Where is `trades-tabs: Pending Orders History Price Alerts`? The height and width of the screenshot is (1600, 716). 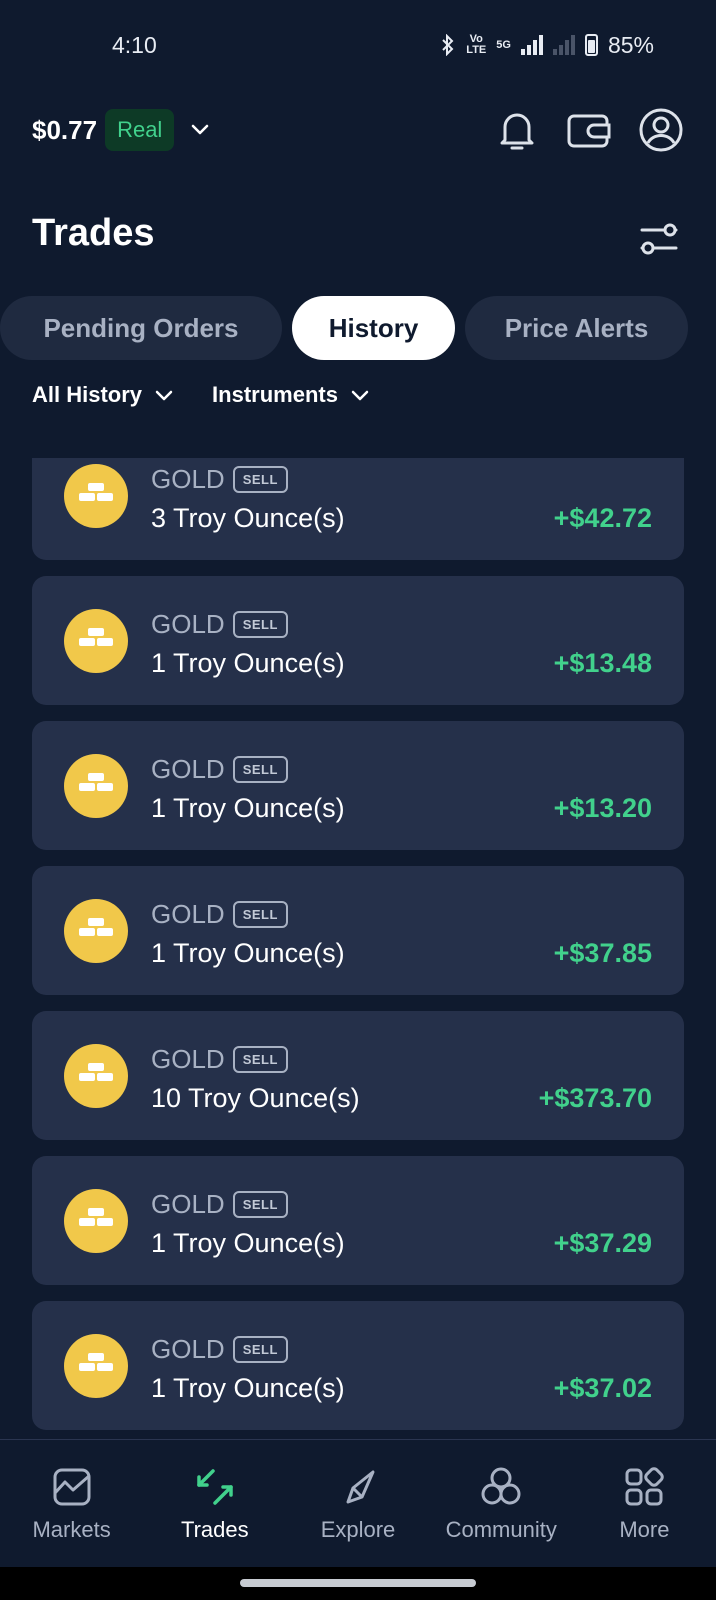
trades-tabs: Pending Orders History Price Alerts is located at coordinates (358, 328).